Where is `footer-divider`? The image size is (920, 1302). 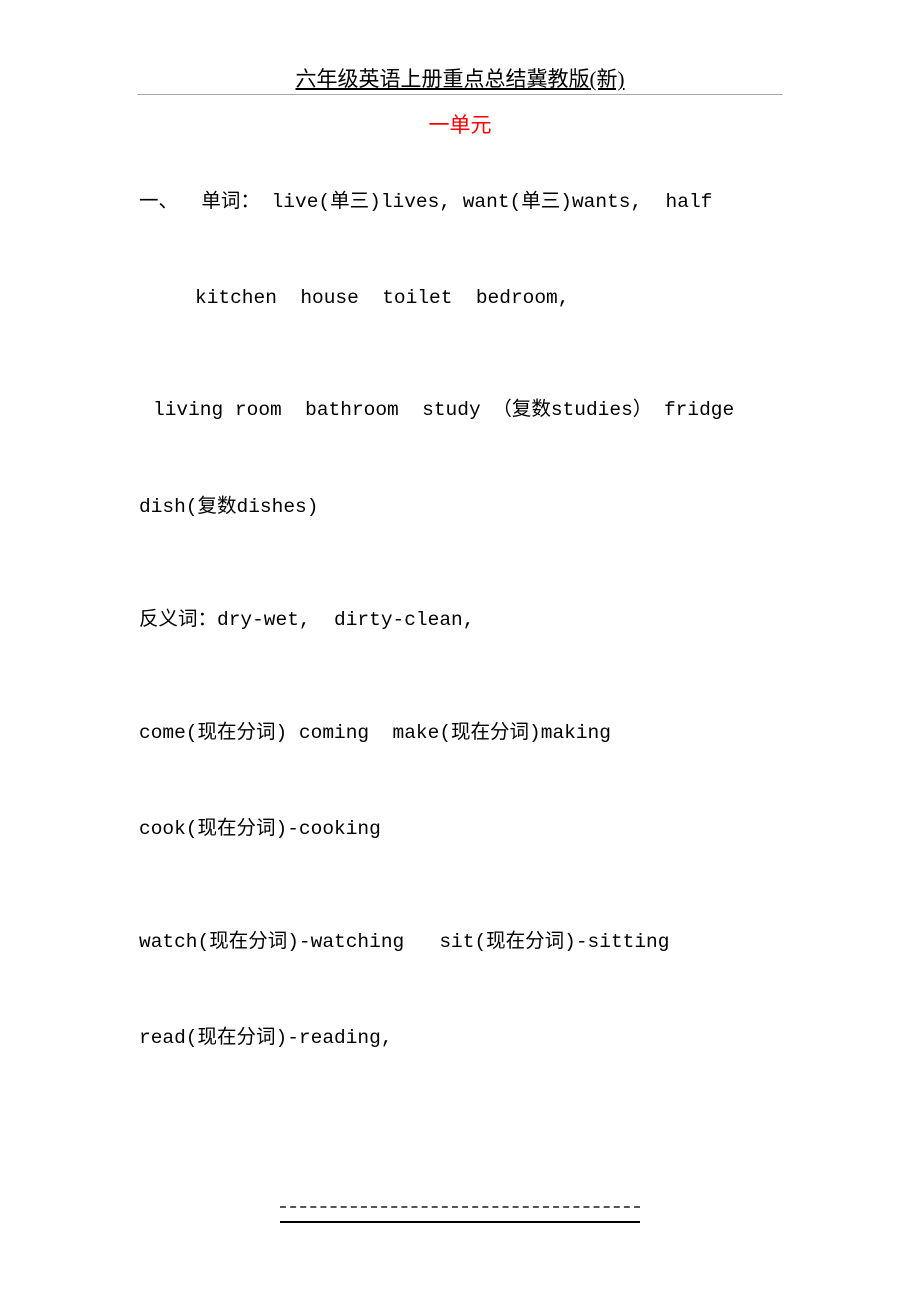
footer-divider is located at coordinates (460, 1222).